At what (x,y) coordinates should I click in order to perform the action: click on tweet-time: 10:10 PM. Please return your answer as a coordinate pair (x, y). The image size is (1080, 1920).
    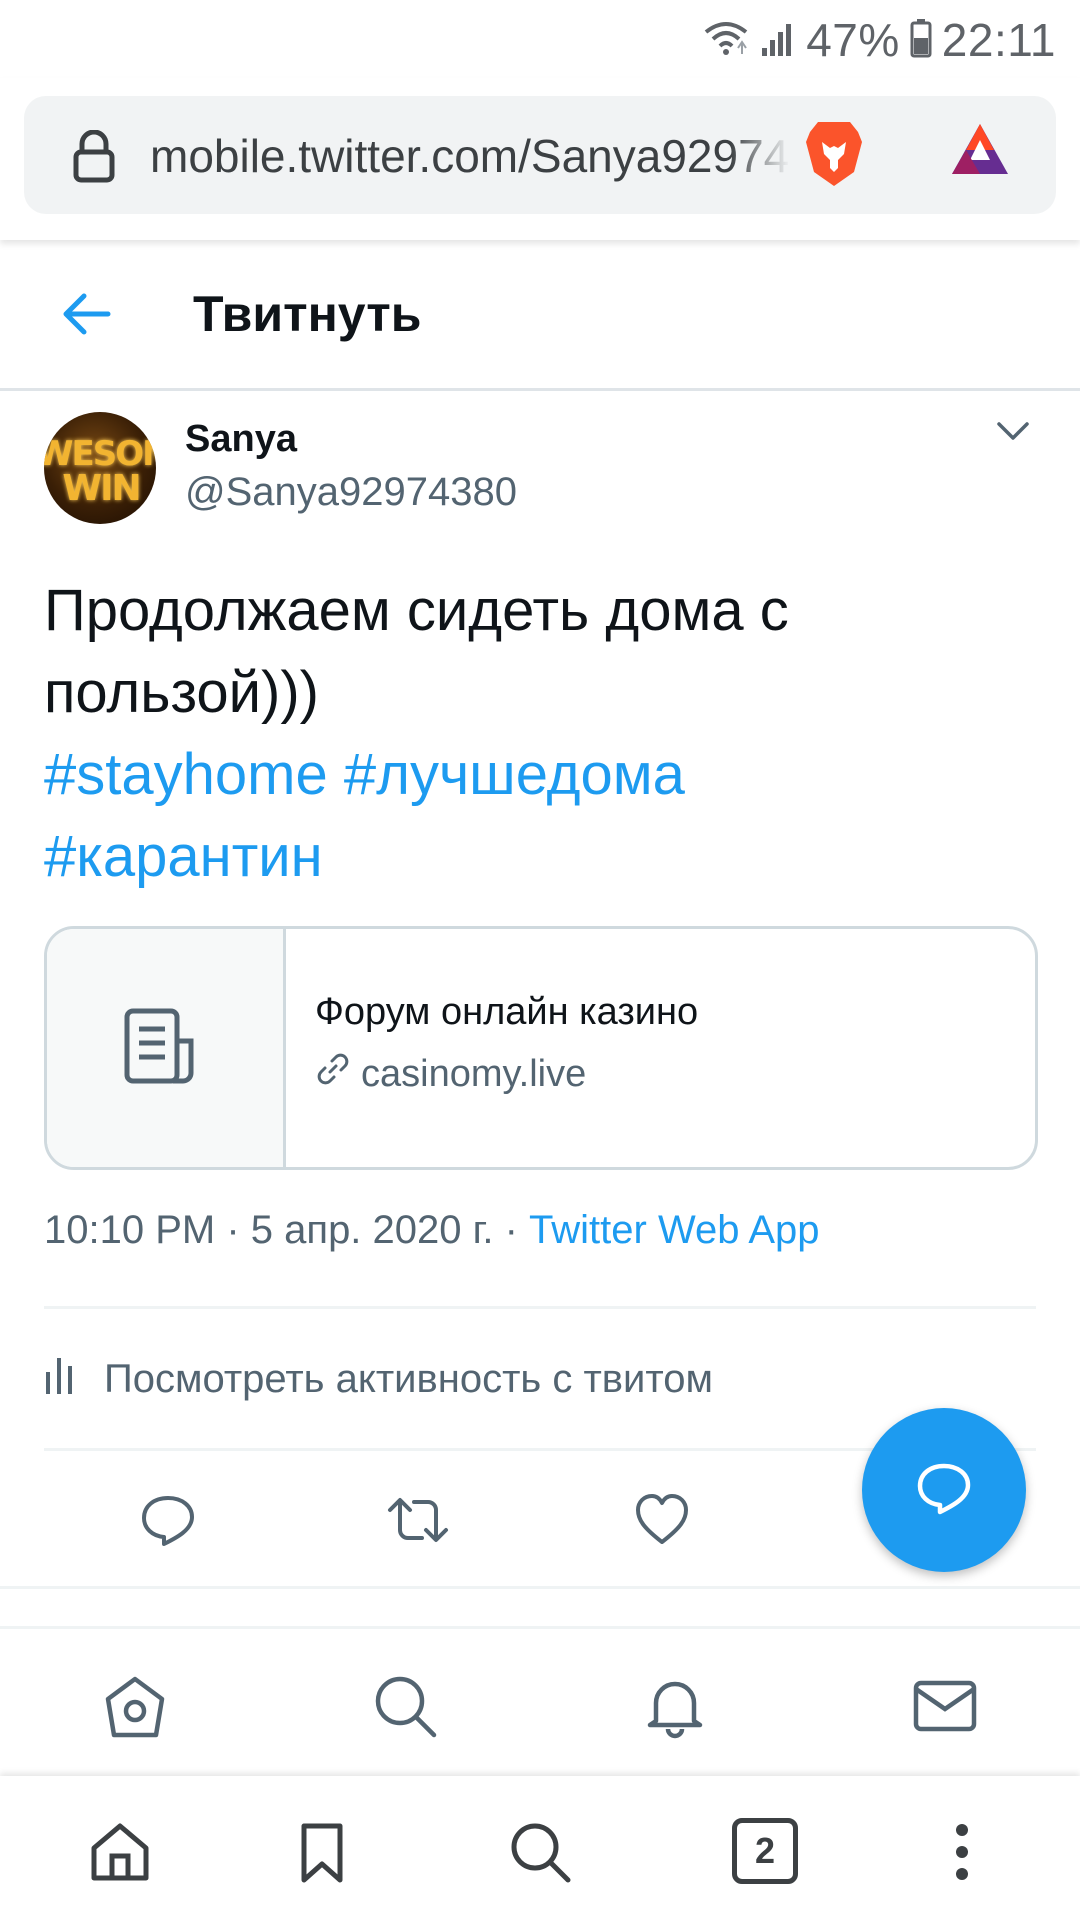
    Looking at the image, I should click on (129, 1230).